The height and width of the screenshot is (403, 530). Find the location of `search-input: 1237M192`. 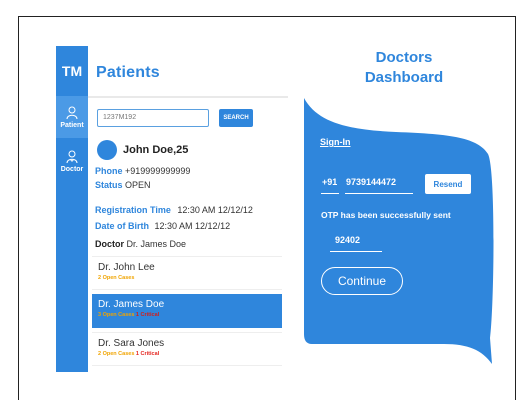

search-input: 1237M192 is located at coordinates (153, 118).